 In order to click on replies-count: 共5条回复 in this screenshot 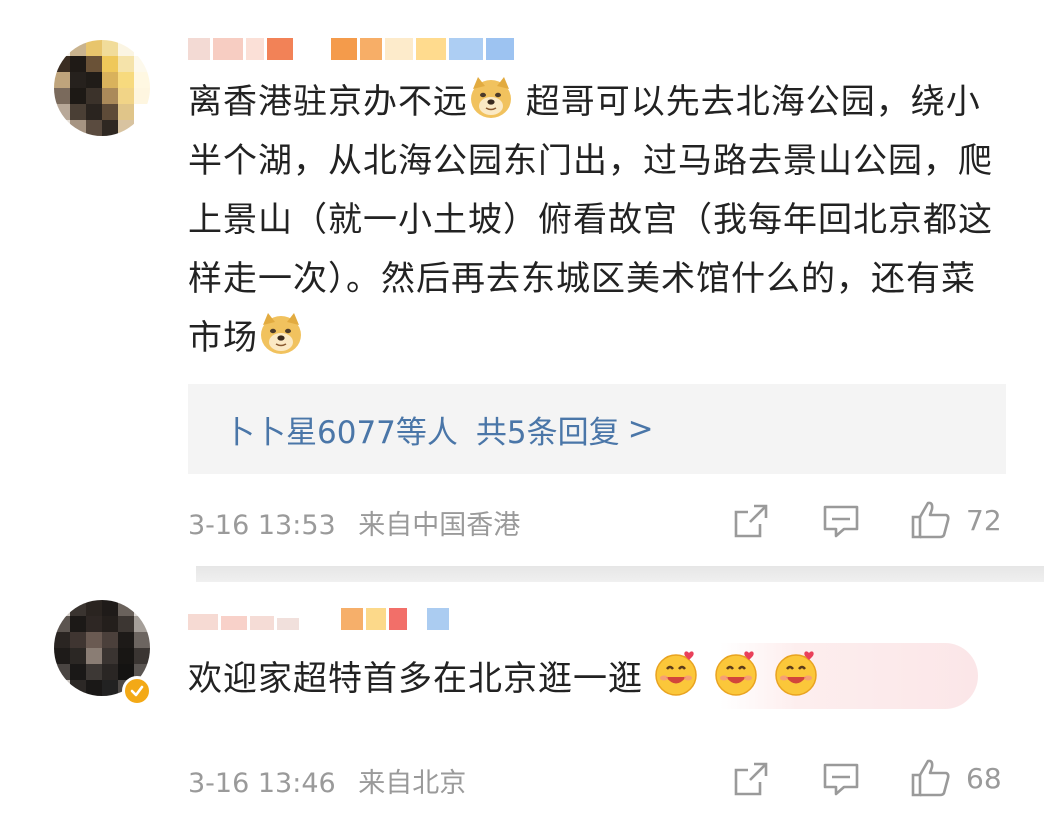, I will do `click(548, 429)`.